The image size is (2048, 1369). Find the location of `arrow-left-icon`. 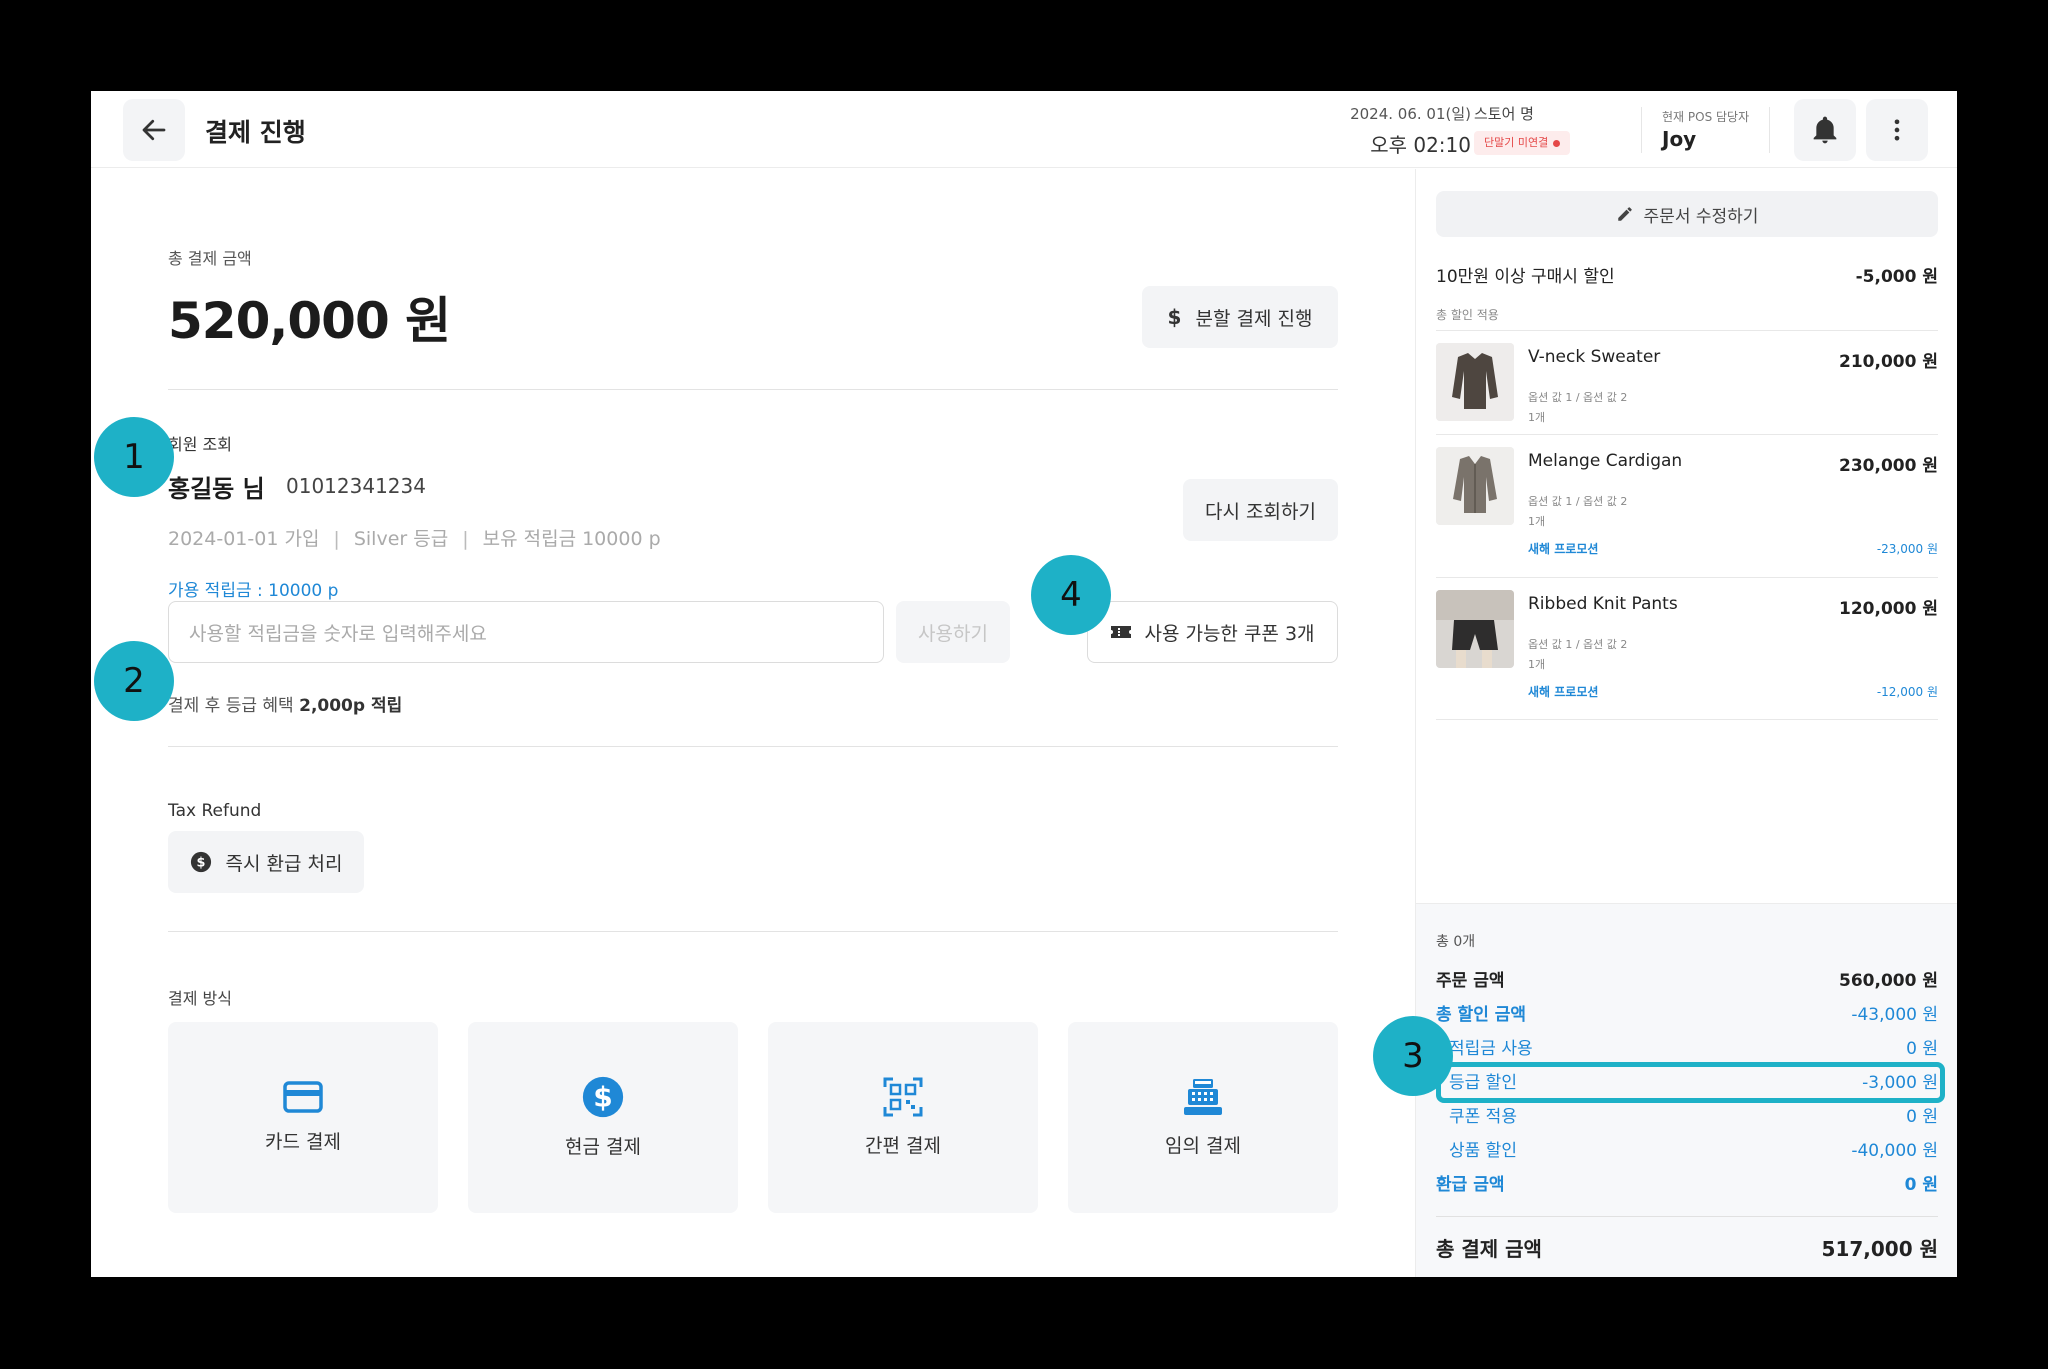

arrow-left-icon is located at coordinates (154, 130).